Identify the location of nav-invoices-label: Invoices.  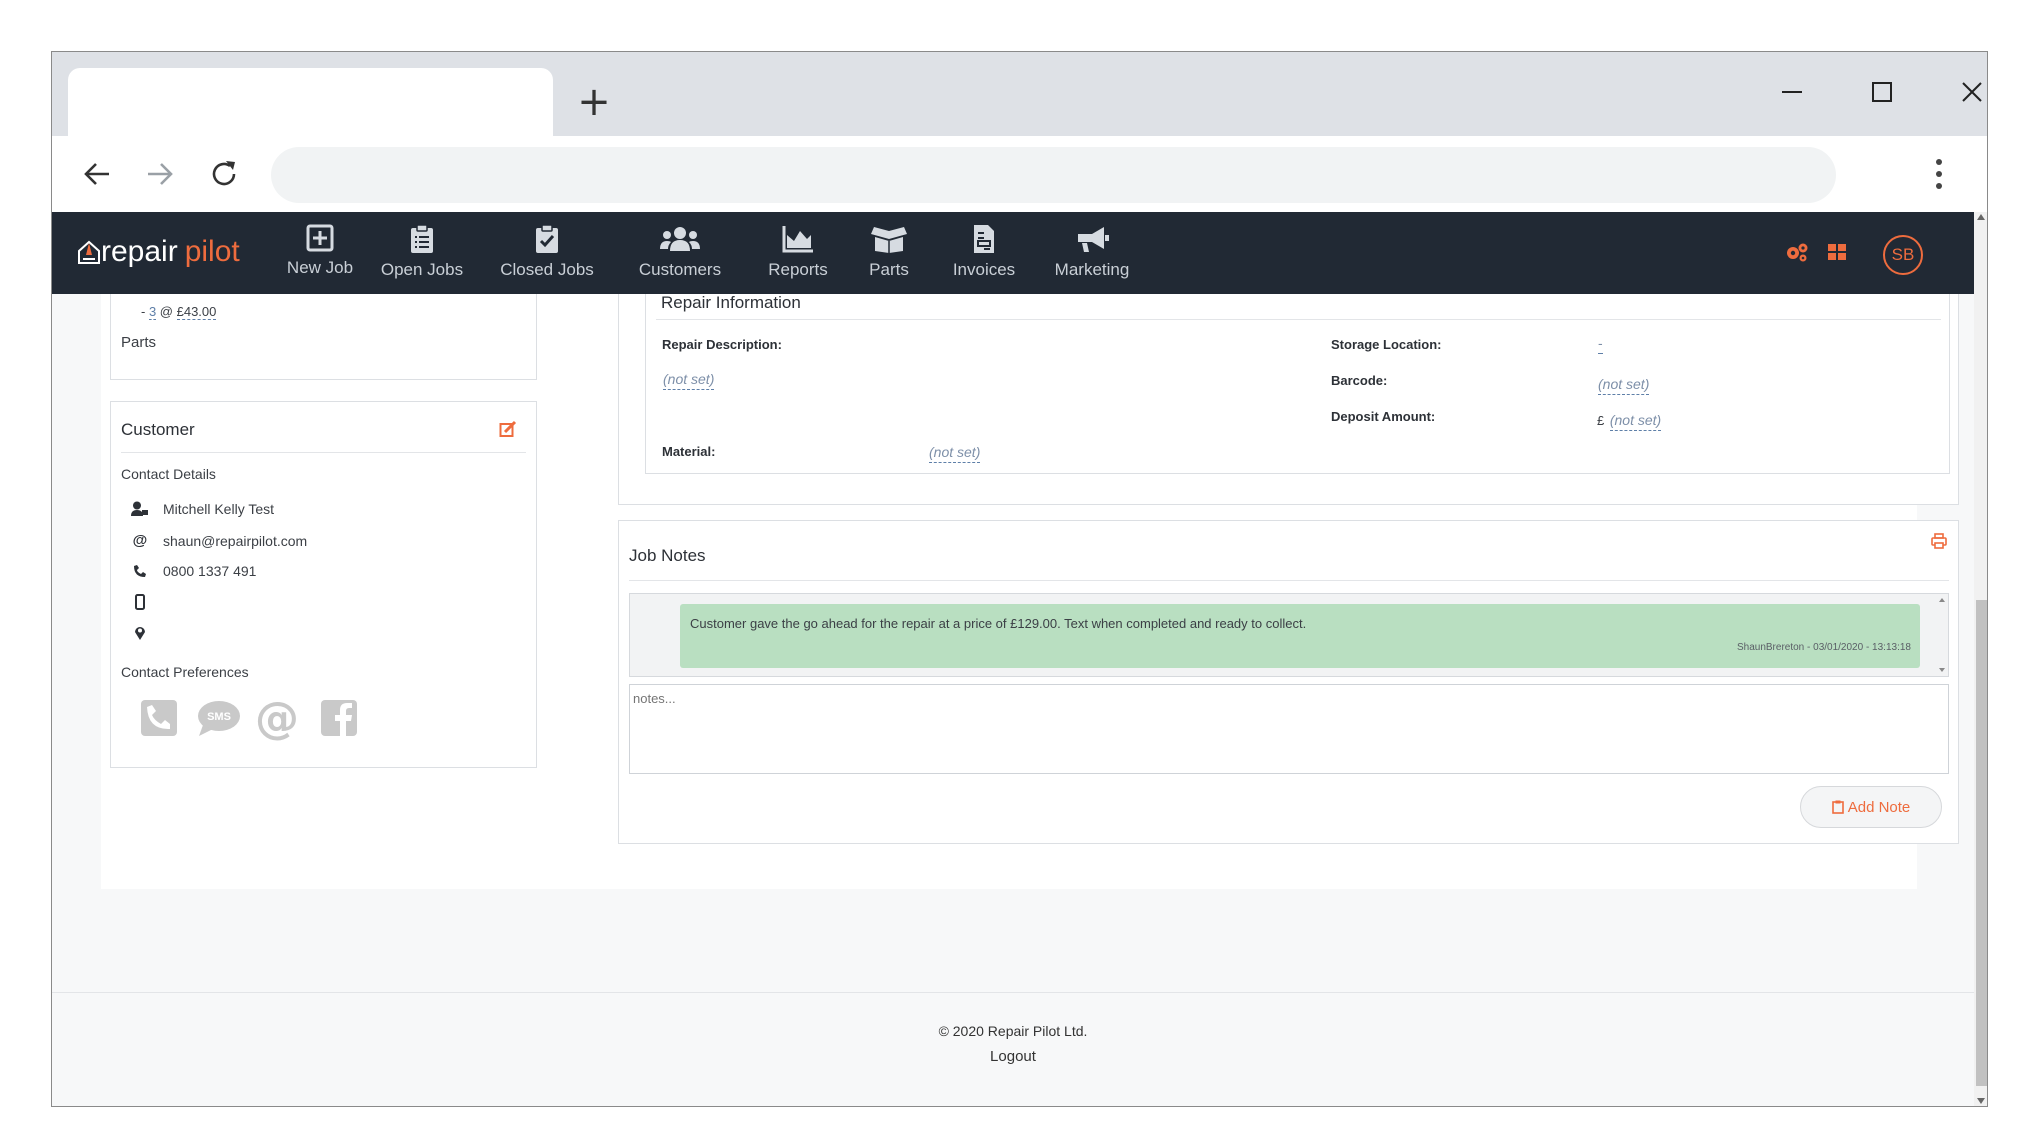
(984, 269).